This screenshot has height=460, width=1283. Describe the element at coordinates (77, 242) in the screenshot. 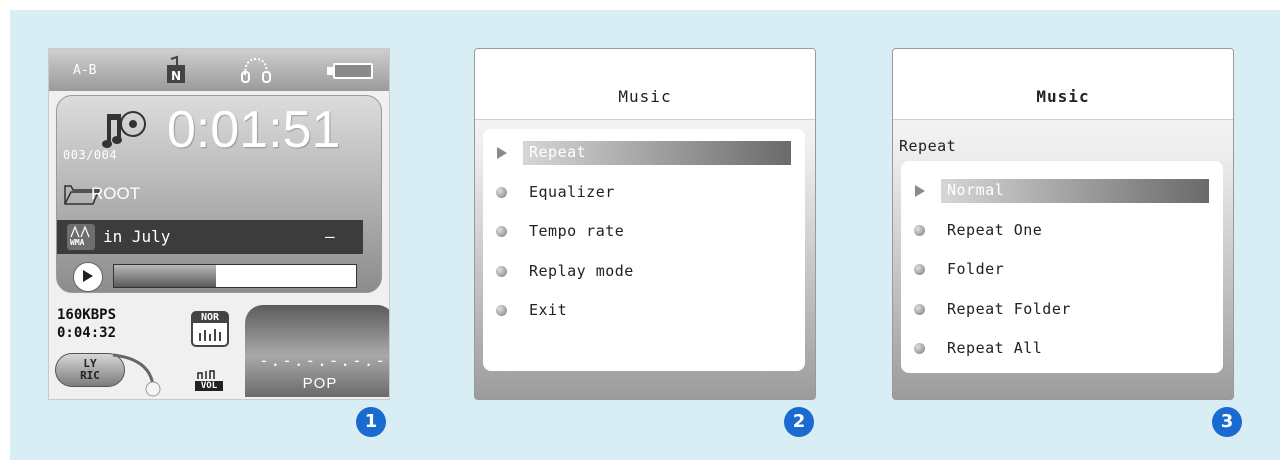

I see `format-label: WMA` at that location.